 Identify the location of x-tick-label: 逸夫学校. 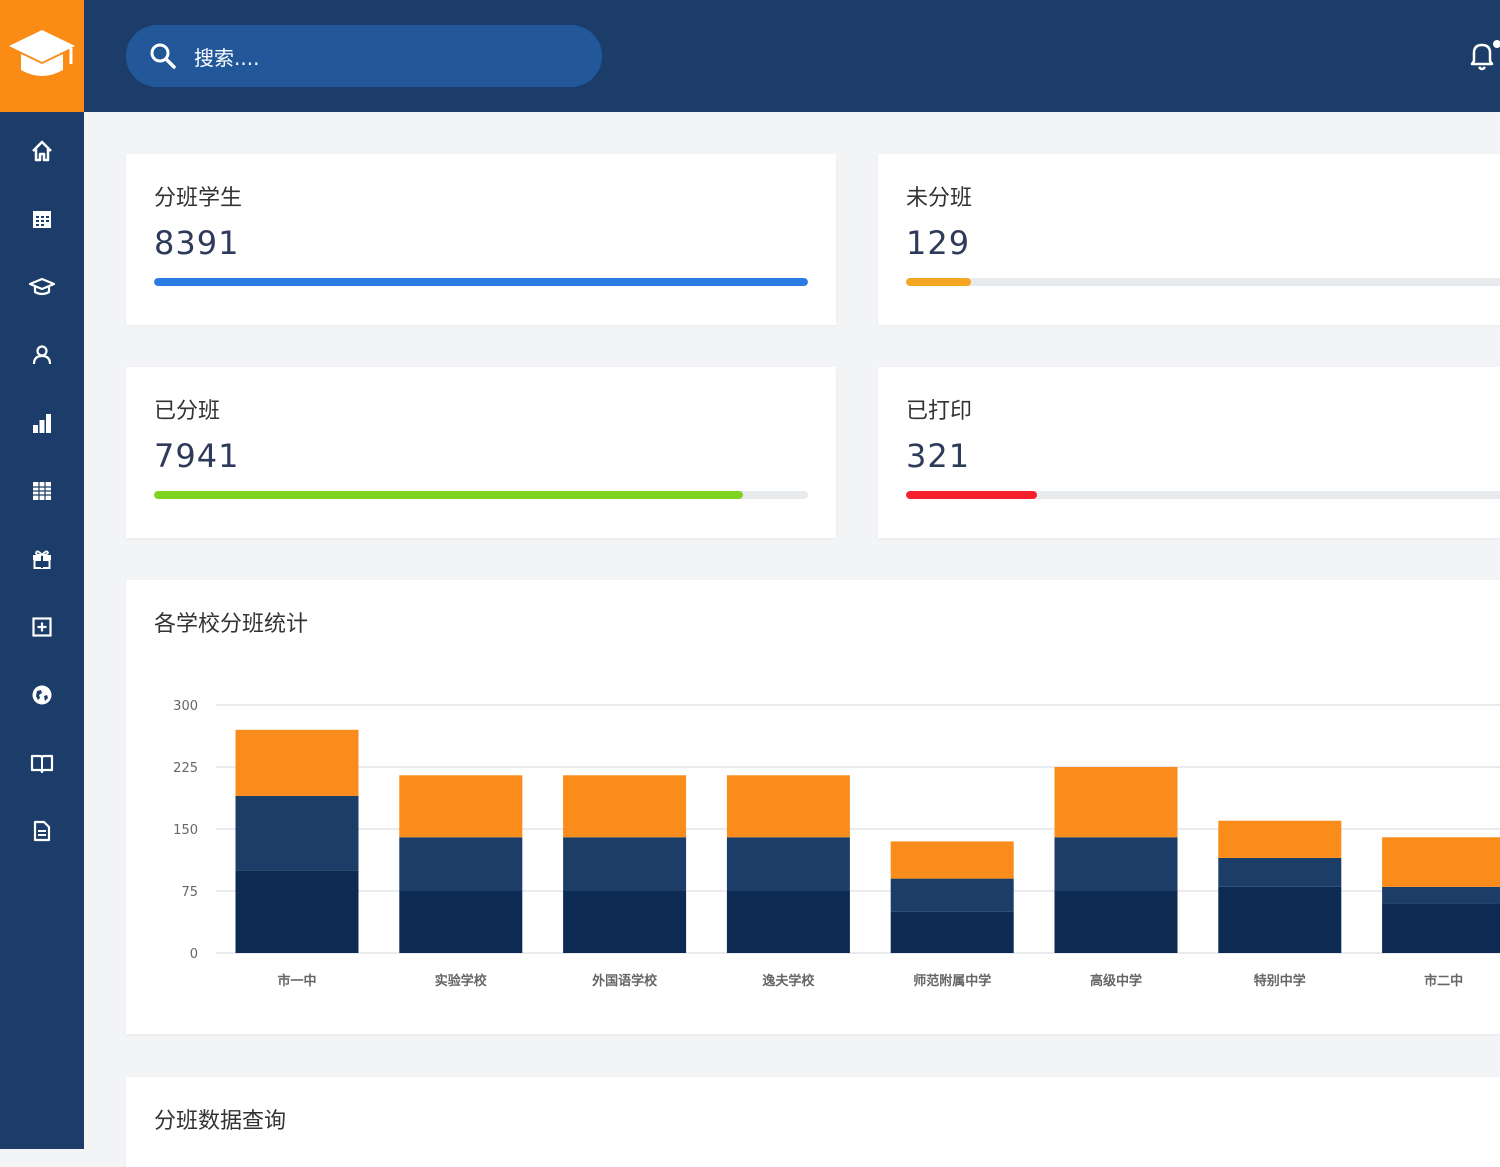
(788, 981).